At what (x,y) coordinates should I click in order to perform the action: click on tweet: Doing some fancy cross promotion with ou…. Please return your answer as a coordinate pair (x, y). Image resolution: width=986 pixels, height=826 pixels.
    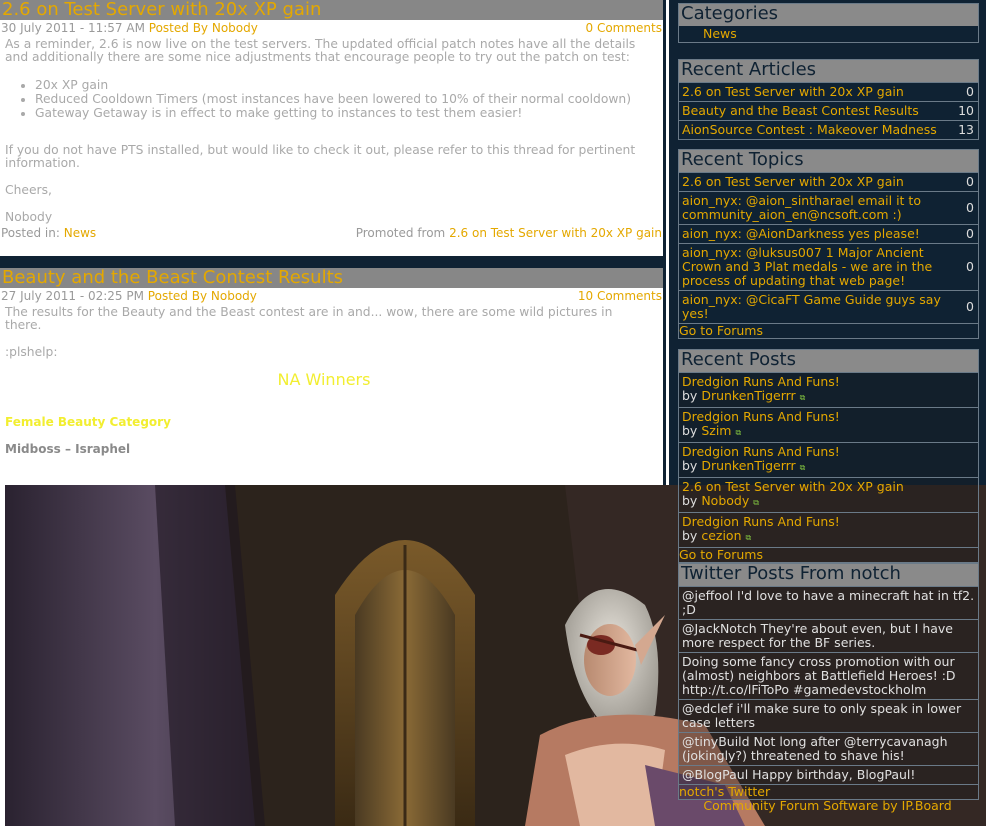
    Looking at the image, I should click on (828, 675).